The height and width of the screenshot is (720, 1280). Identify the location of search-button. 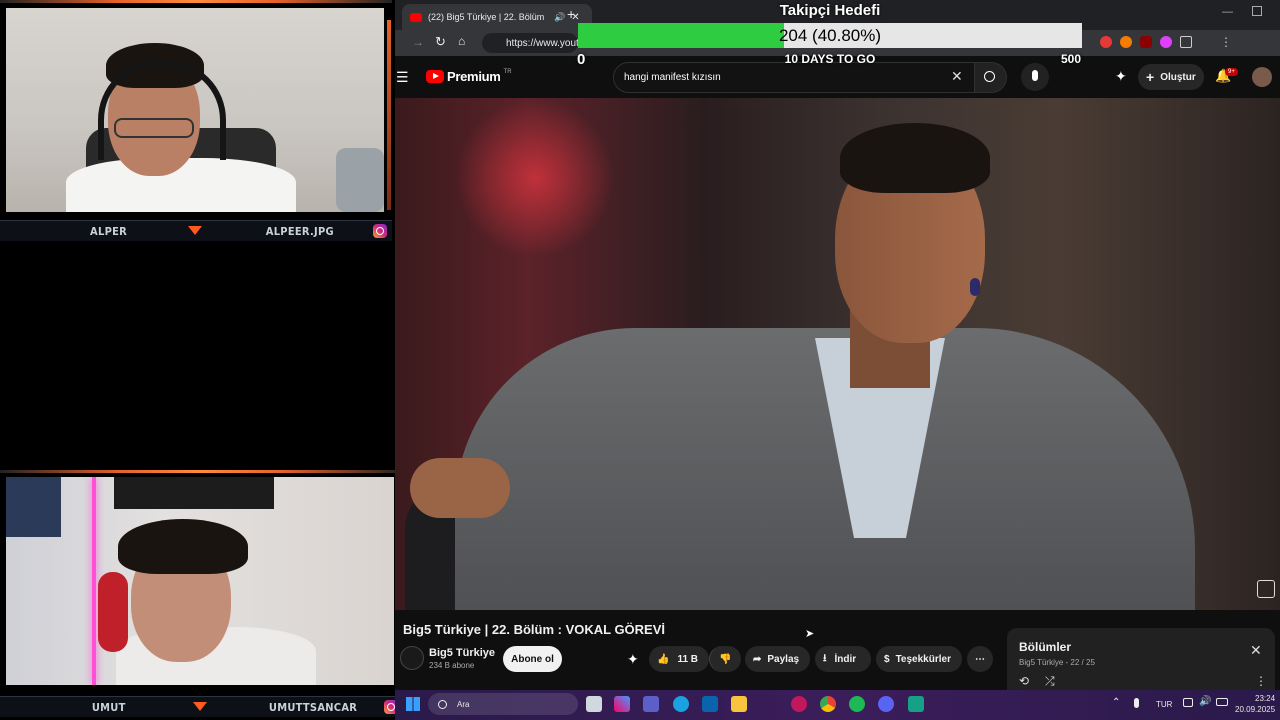
(991, 77).